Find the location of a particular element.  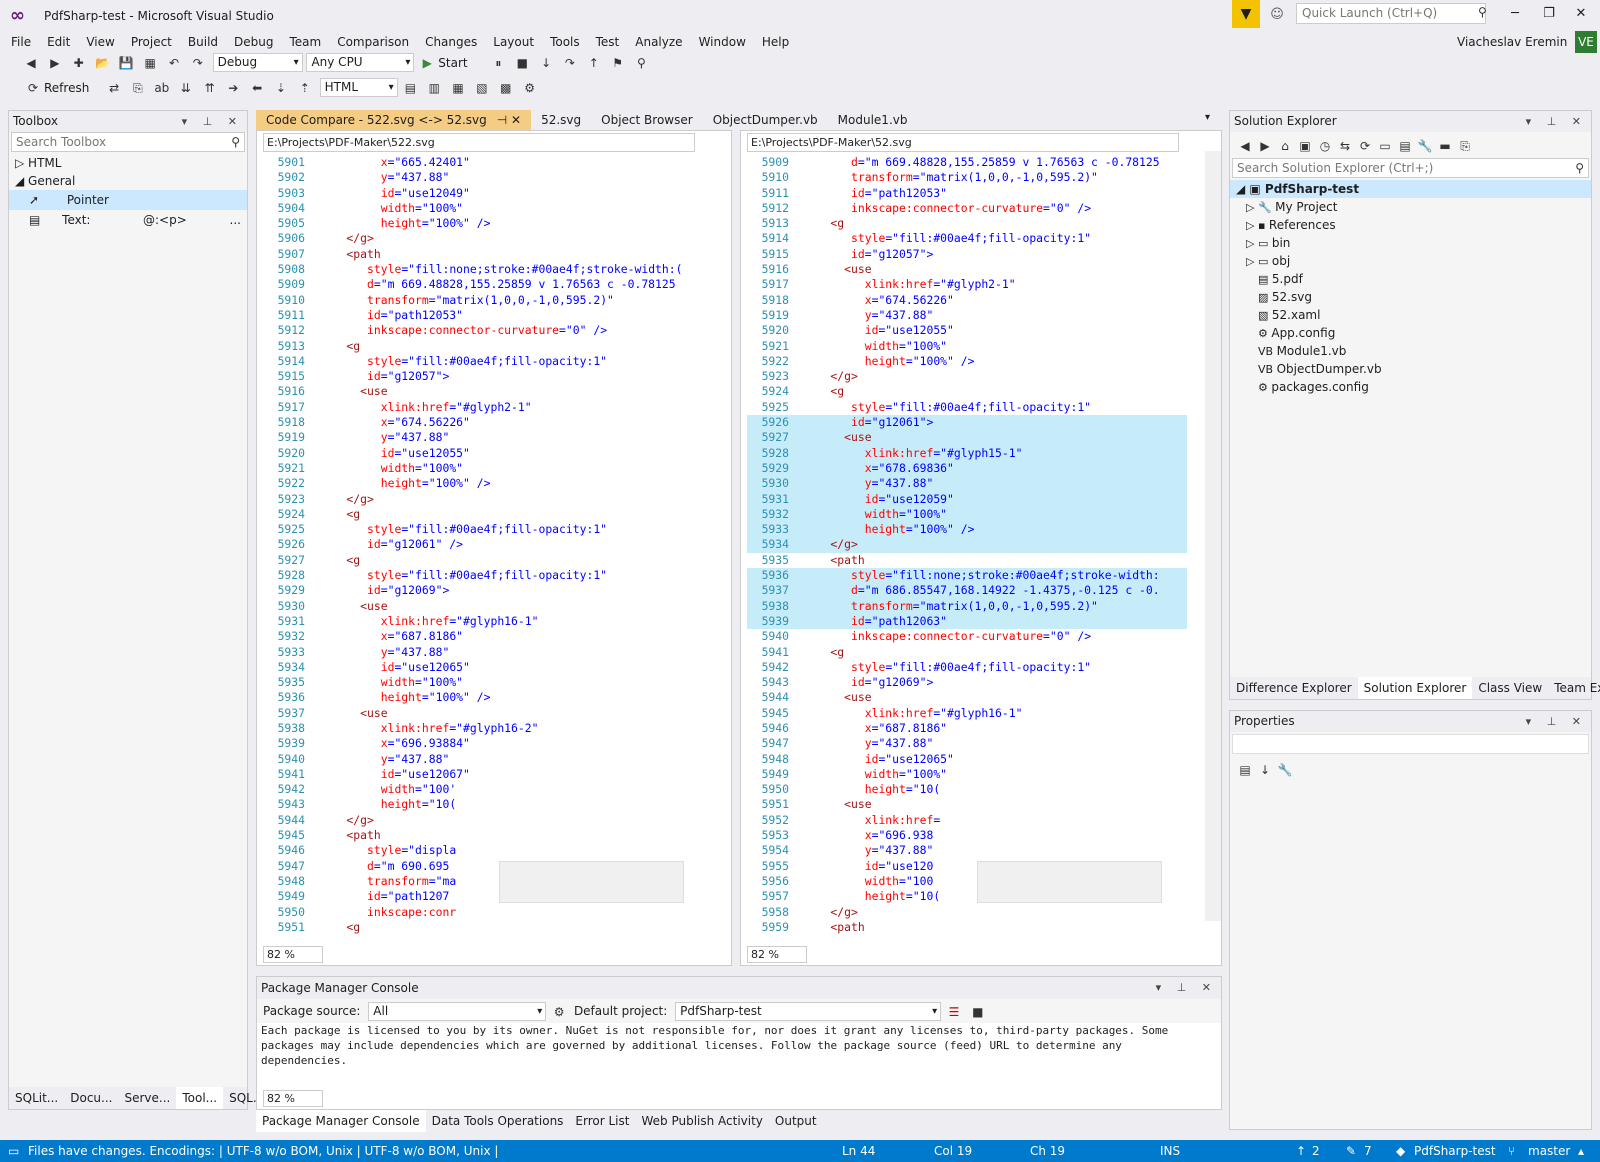

solution-explorer-tab: Class View is located at coordinates (1510, 688).